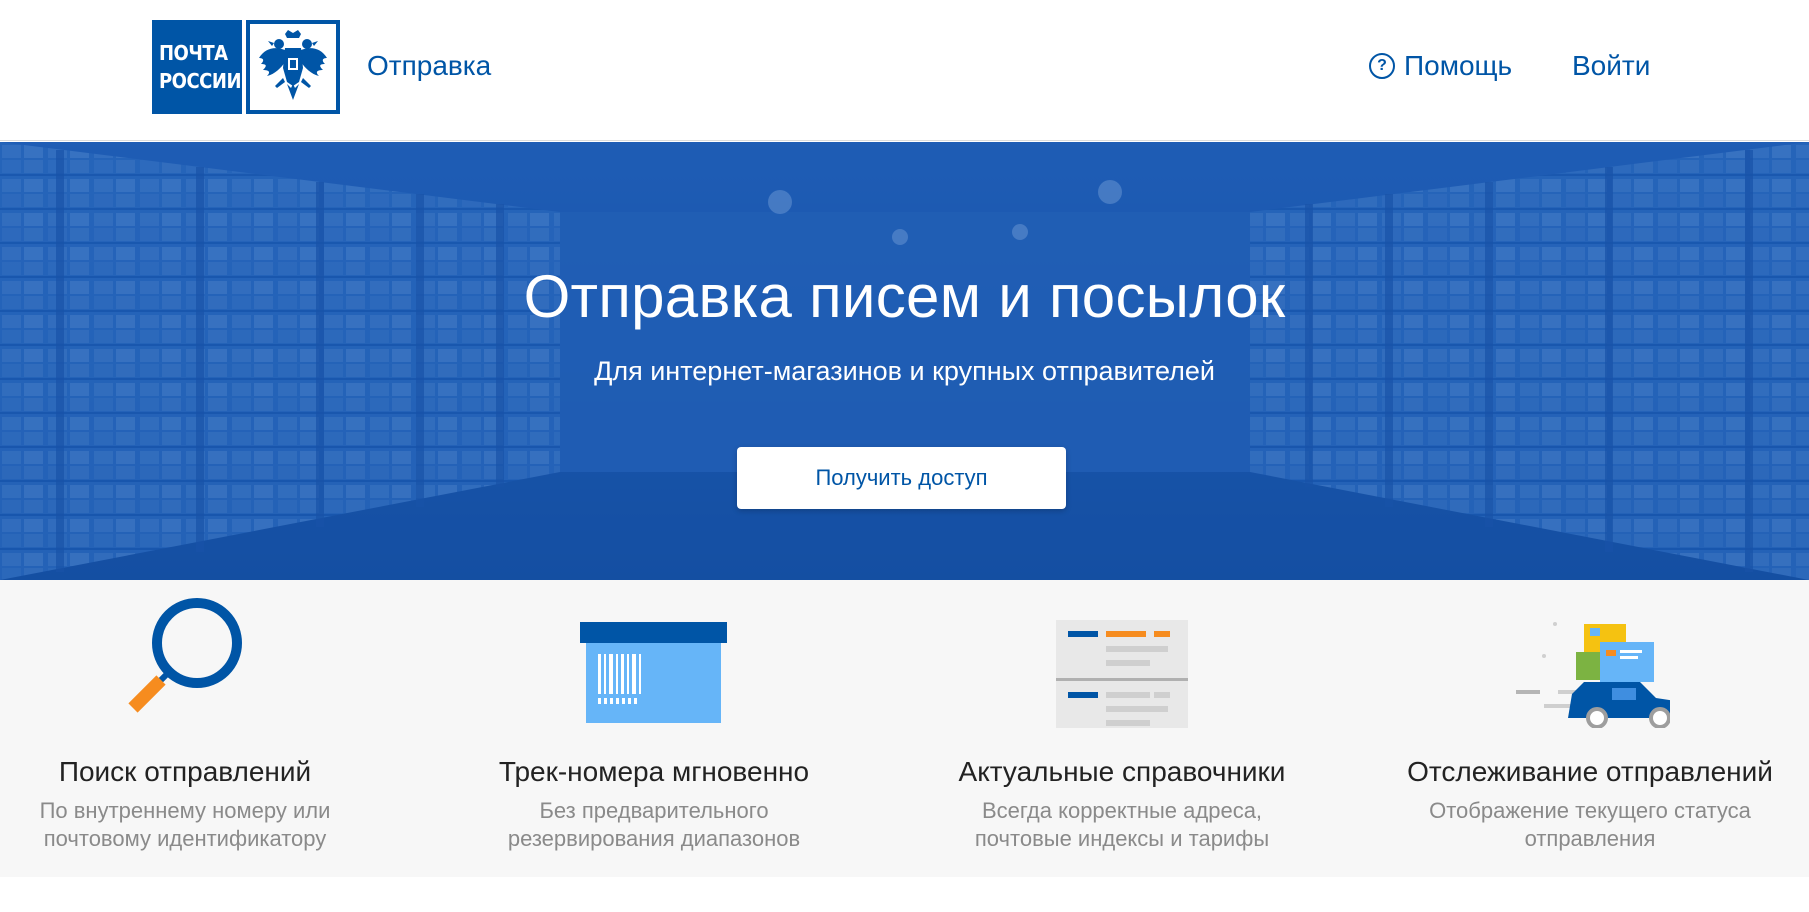 This screenshot has width=1809, height=912. What do you see at coordinates (901, 478) in the screenshot?
I see `get-access-button: Получить доступ` at bounding box center [901, 478].